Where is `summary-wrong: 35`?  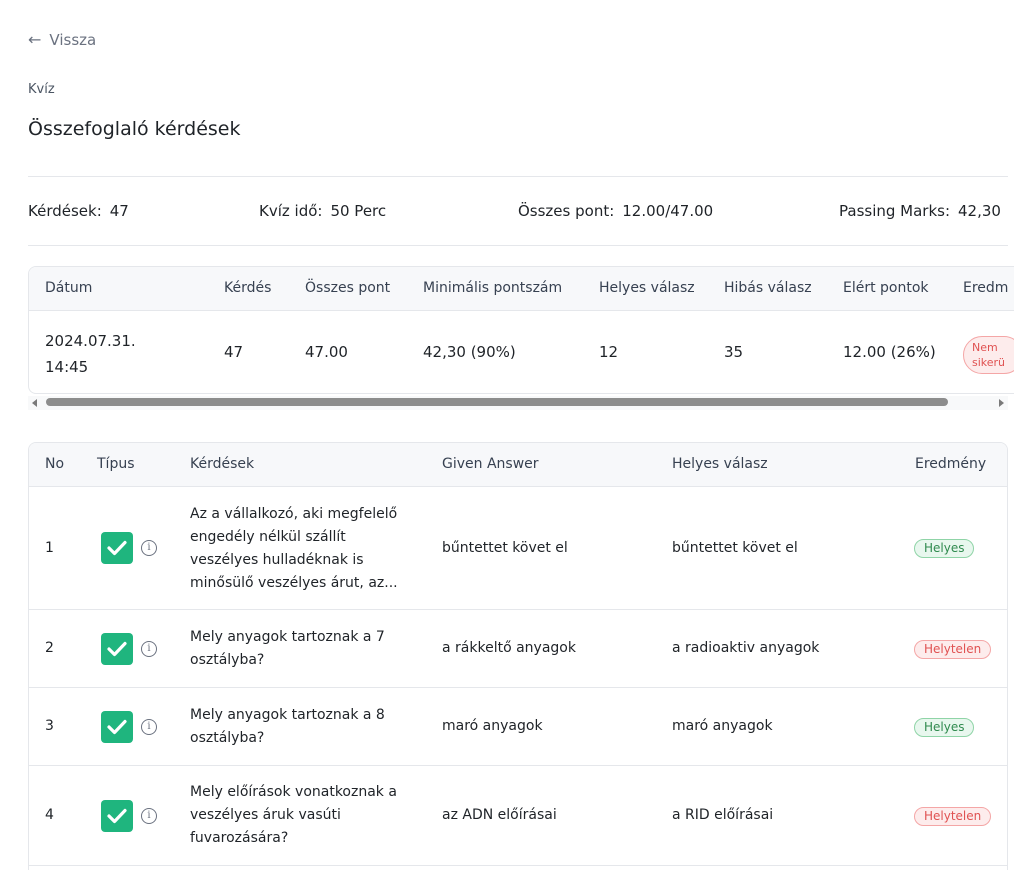
summary-wrong: 35 is located at coordinates (734, 352).